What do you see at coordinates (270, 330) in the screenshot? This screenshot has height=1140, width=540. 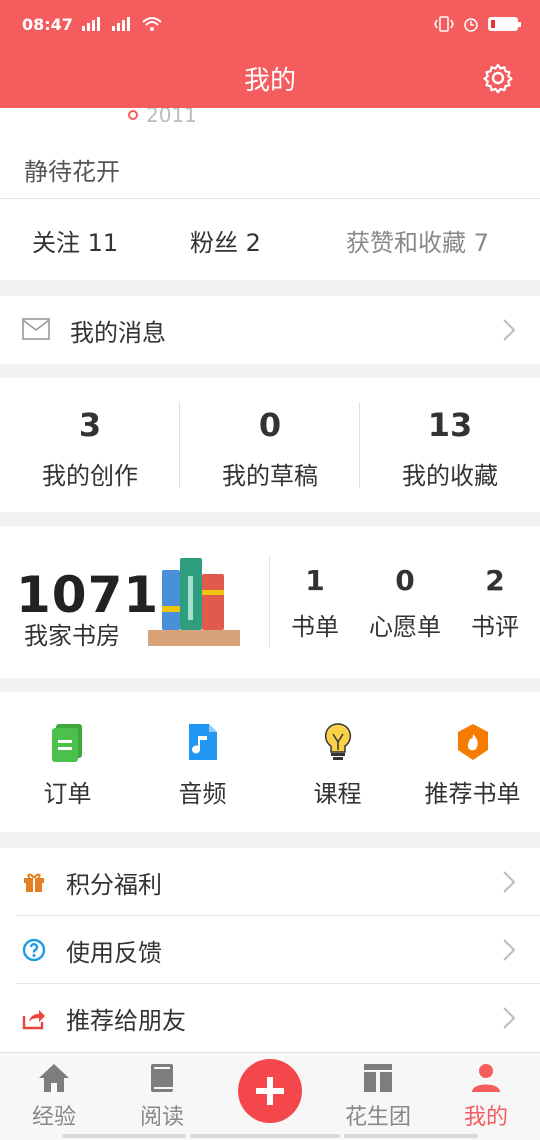 I see `my-messages-row: 我的消息` at bounding box center [270, 330].